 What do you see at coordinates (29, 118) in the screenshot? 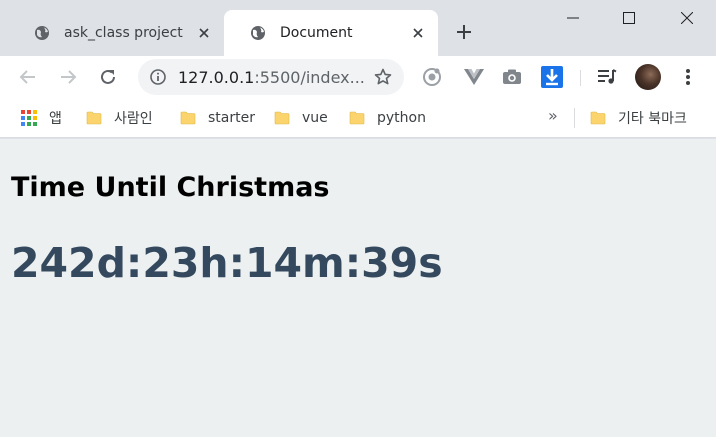
I see `apps-grid-icon` at bounding box center [29, 118].